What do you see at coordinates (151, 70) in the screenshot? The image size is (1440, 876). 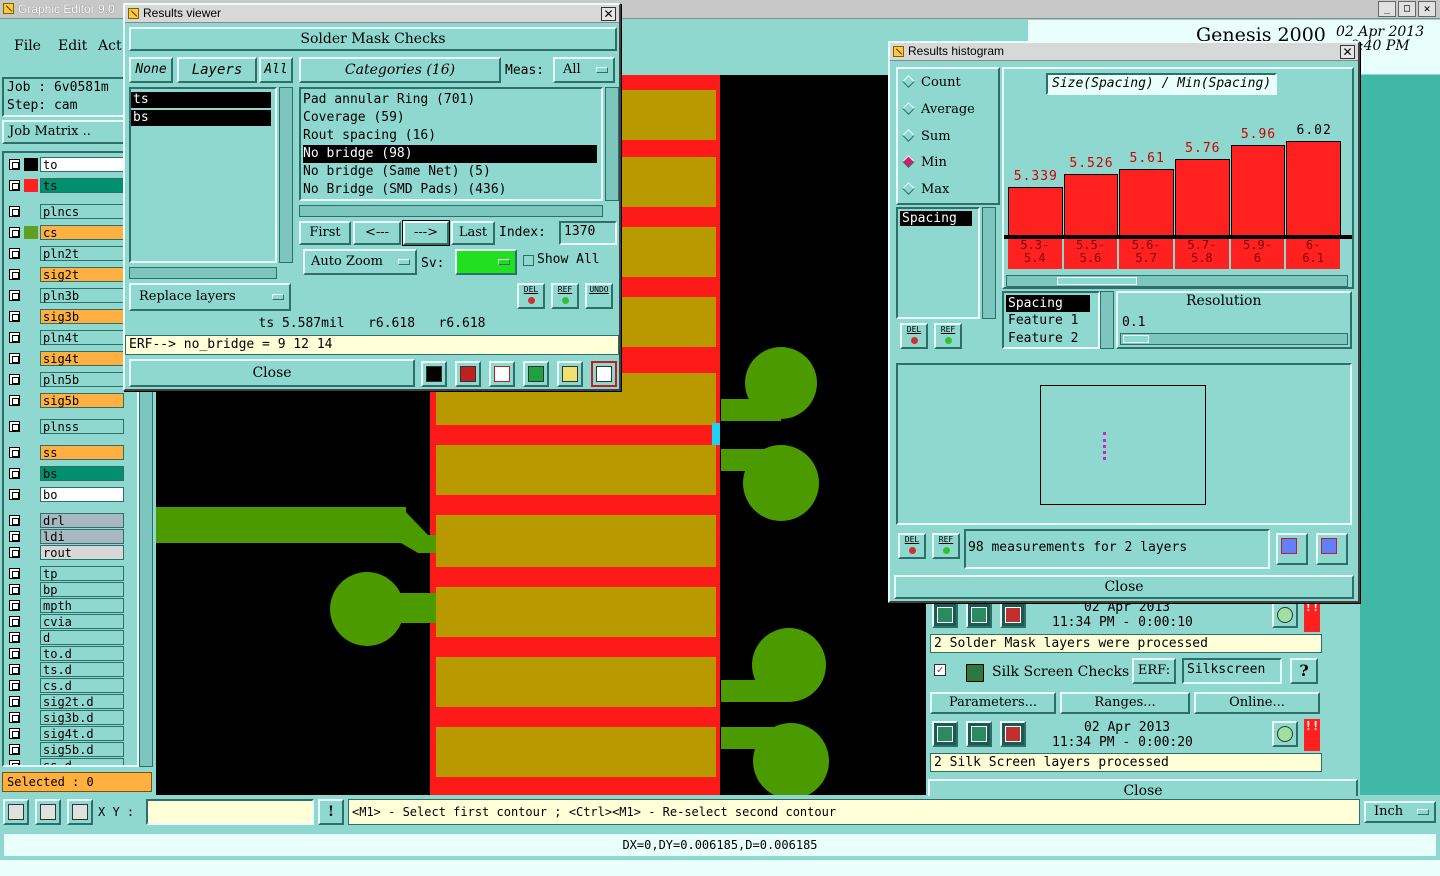 I see `none-button: None` at bounding box center [151, 70].